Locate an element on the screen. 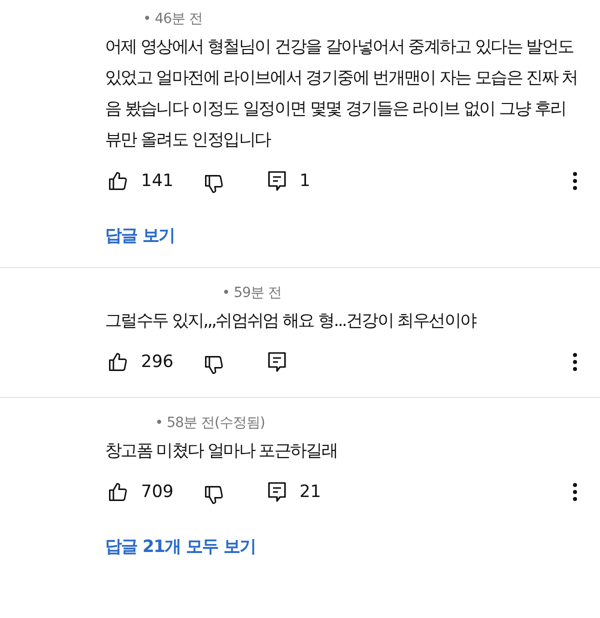 Image resolution: width=600 pixels, height=618 pixels. like-count: 296 is located at coordinates (157, 362).